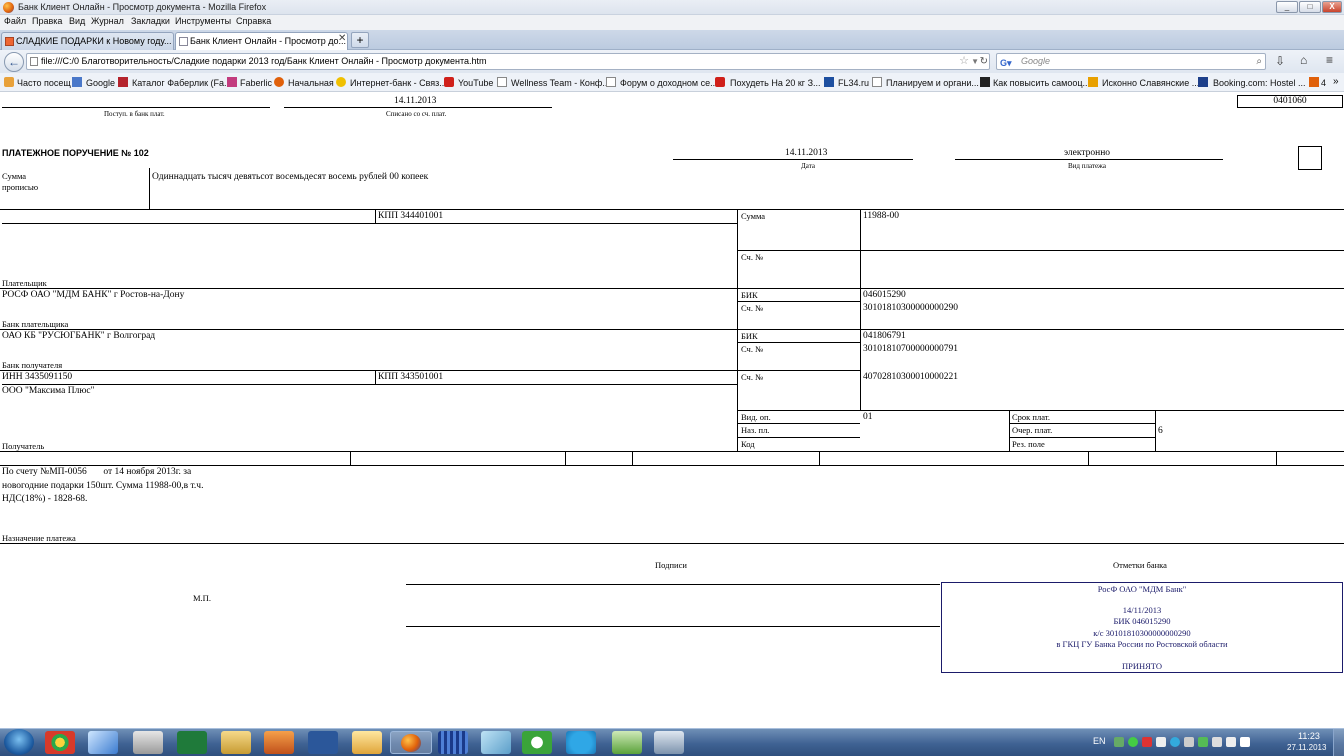 The height and width of the screenshot is (756, 1344). What do you see at coordinates (1332, 7) in the screenshot?
I see `close-window-button: X` at bounding box center [1332, 7].